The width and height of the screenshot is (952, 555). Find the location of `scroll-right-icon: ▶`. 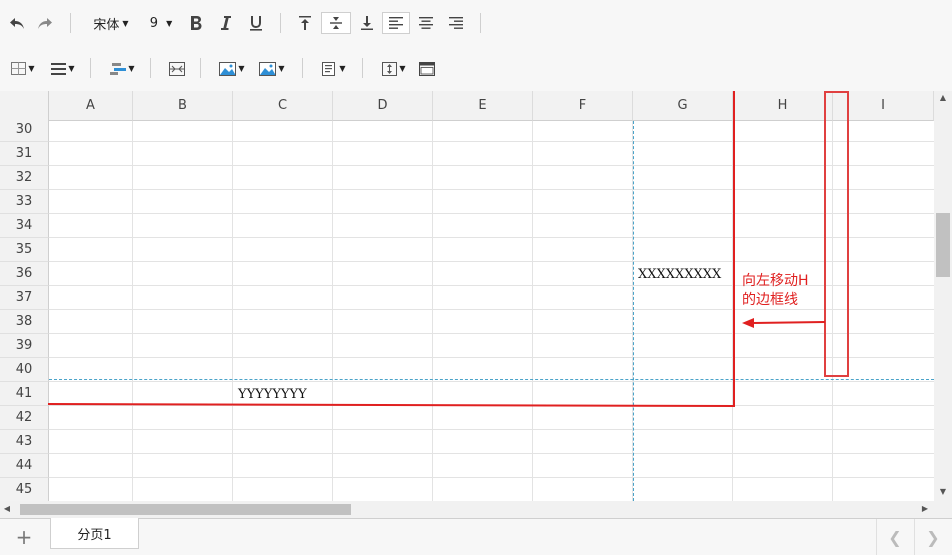

scroll-right-icon: ▶ is located at coordinates (925, 508).